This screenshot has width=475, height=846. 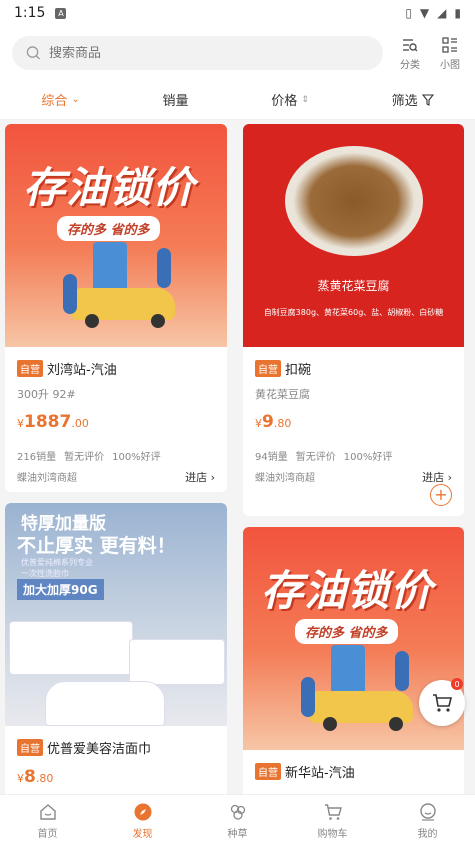 I want to click on notification-a-icon: A, so click(x=61, y=13).